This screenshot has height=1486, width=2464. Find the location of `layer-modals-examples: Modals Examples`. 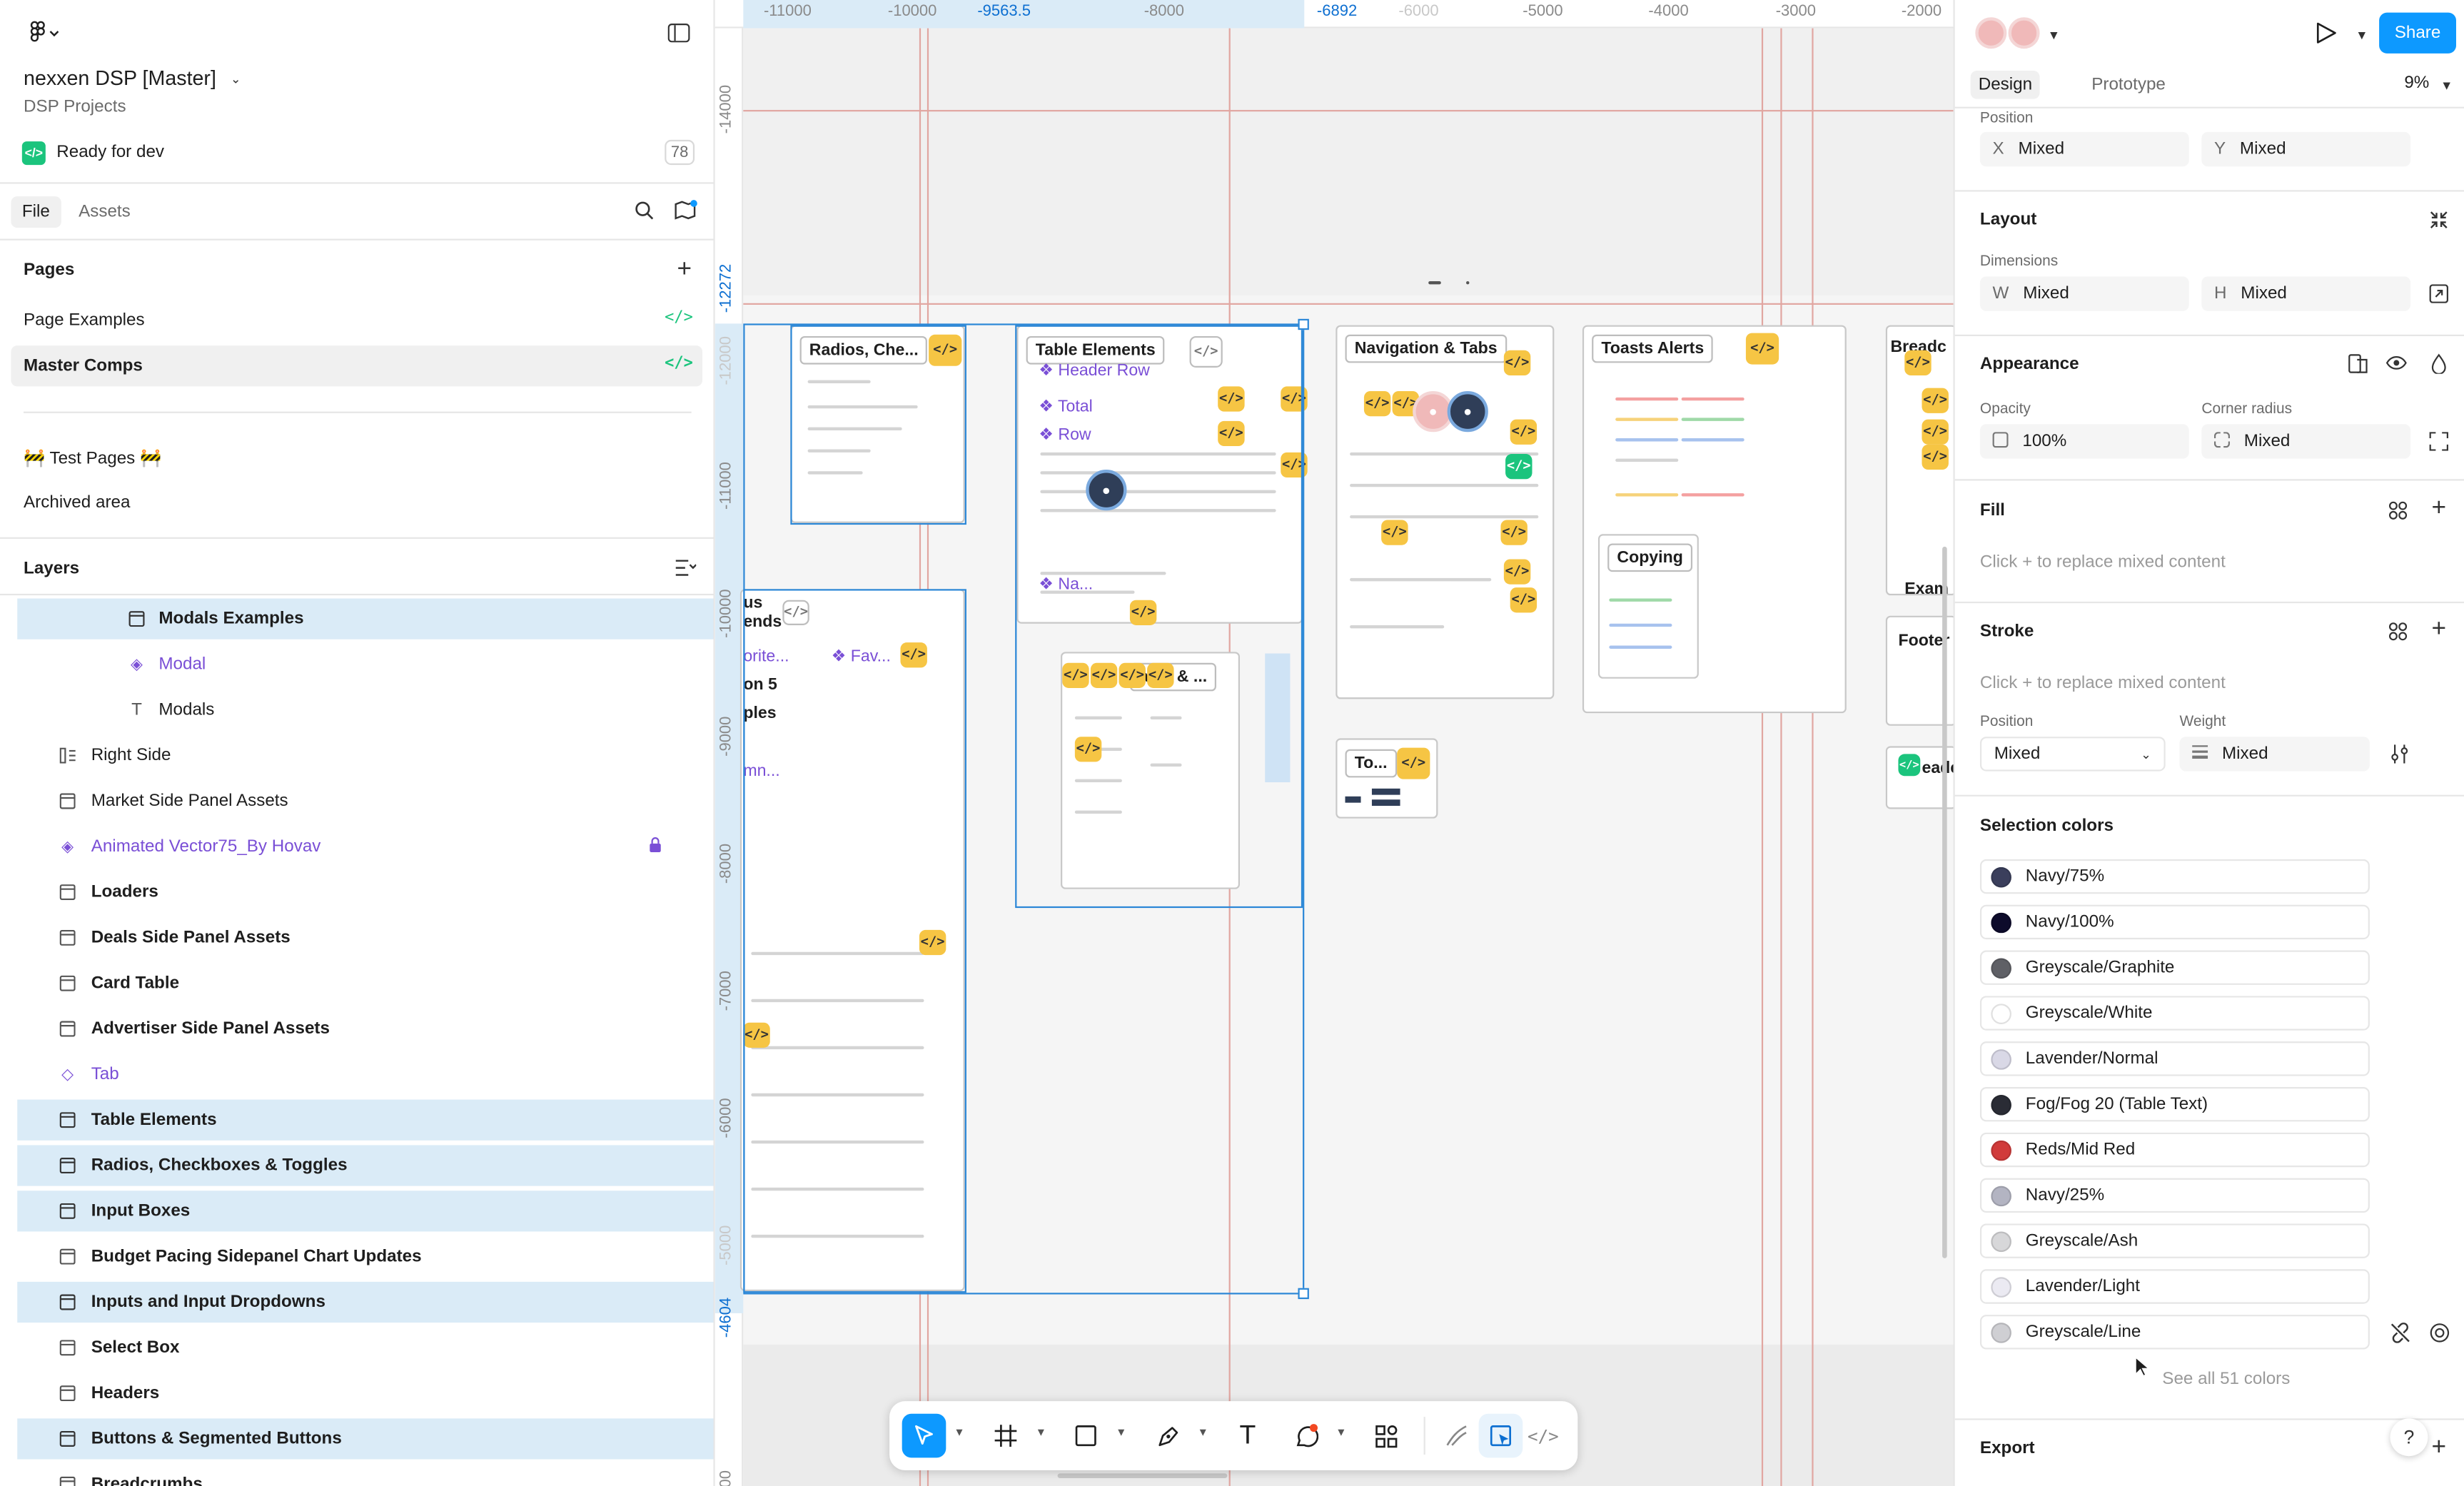

layer-modals-examples: Modals Examples is located at coordinates (365, 619).